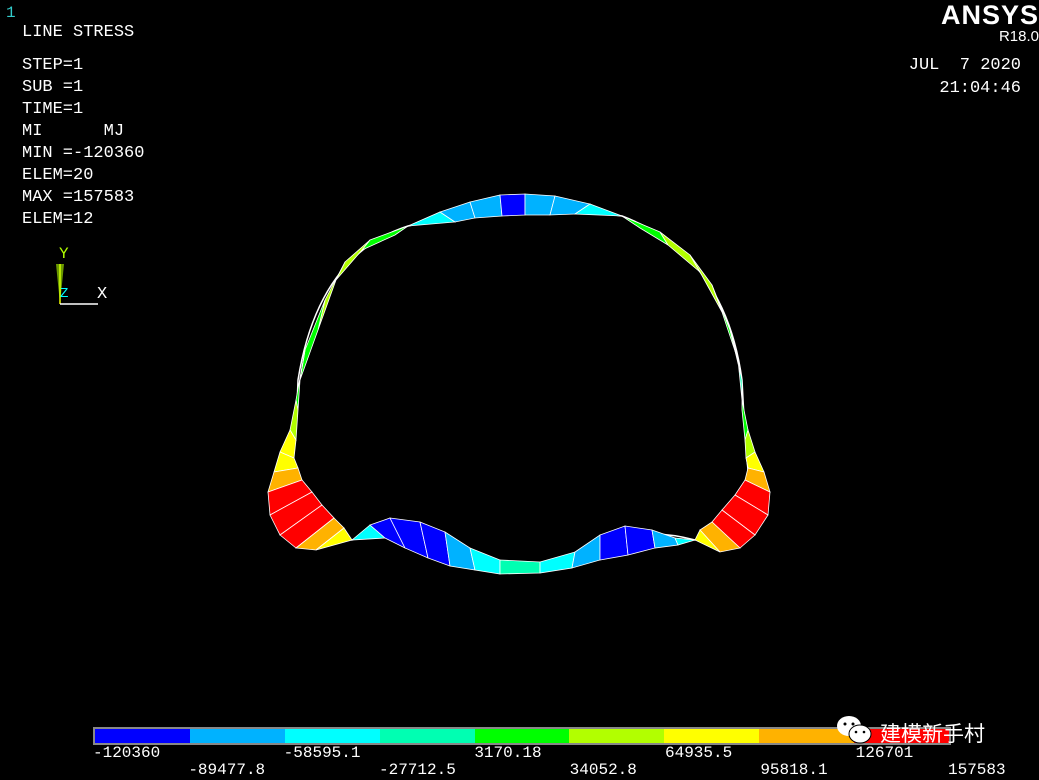 This screenshot has height=780, width=1039. I want to click on min-value-label: MIN =-120360, so click(83, 153).